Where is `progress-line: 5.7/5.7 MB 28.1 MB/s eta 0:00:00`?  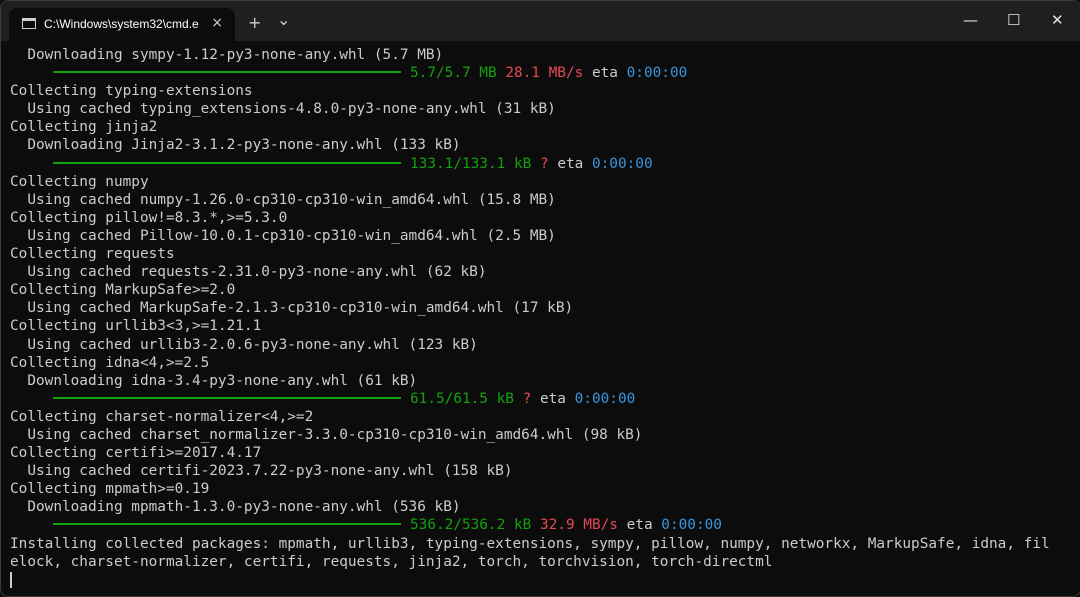 progress-line: 5.7/5.7 MB 28.1 MB/s eta 0:00:00 is located at coordinates (541, 73).